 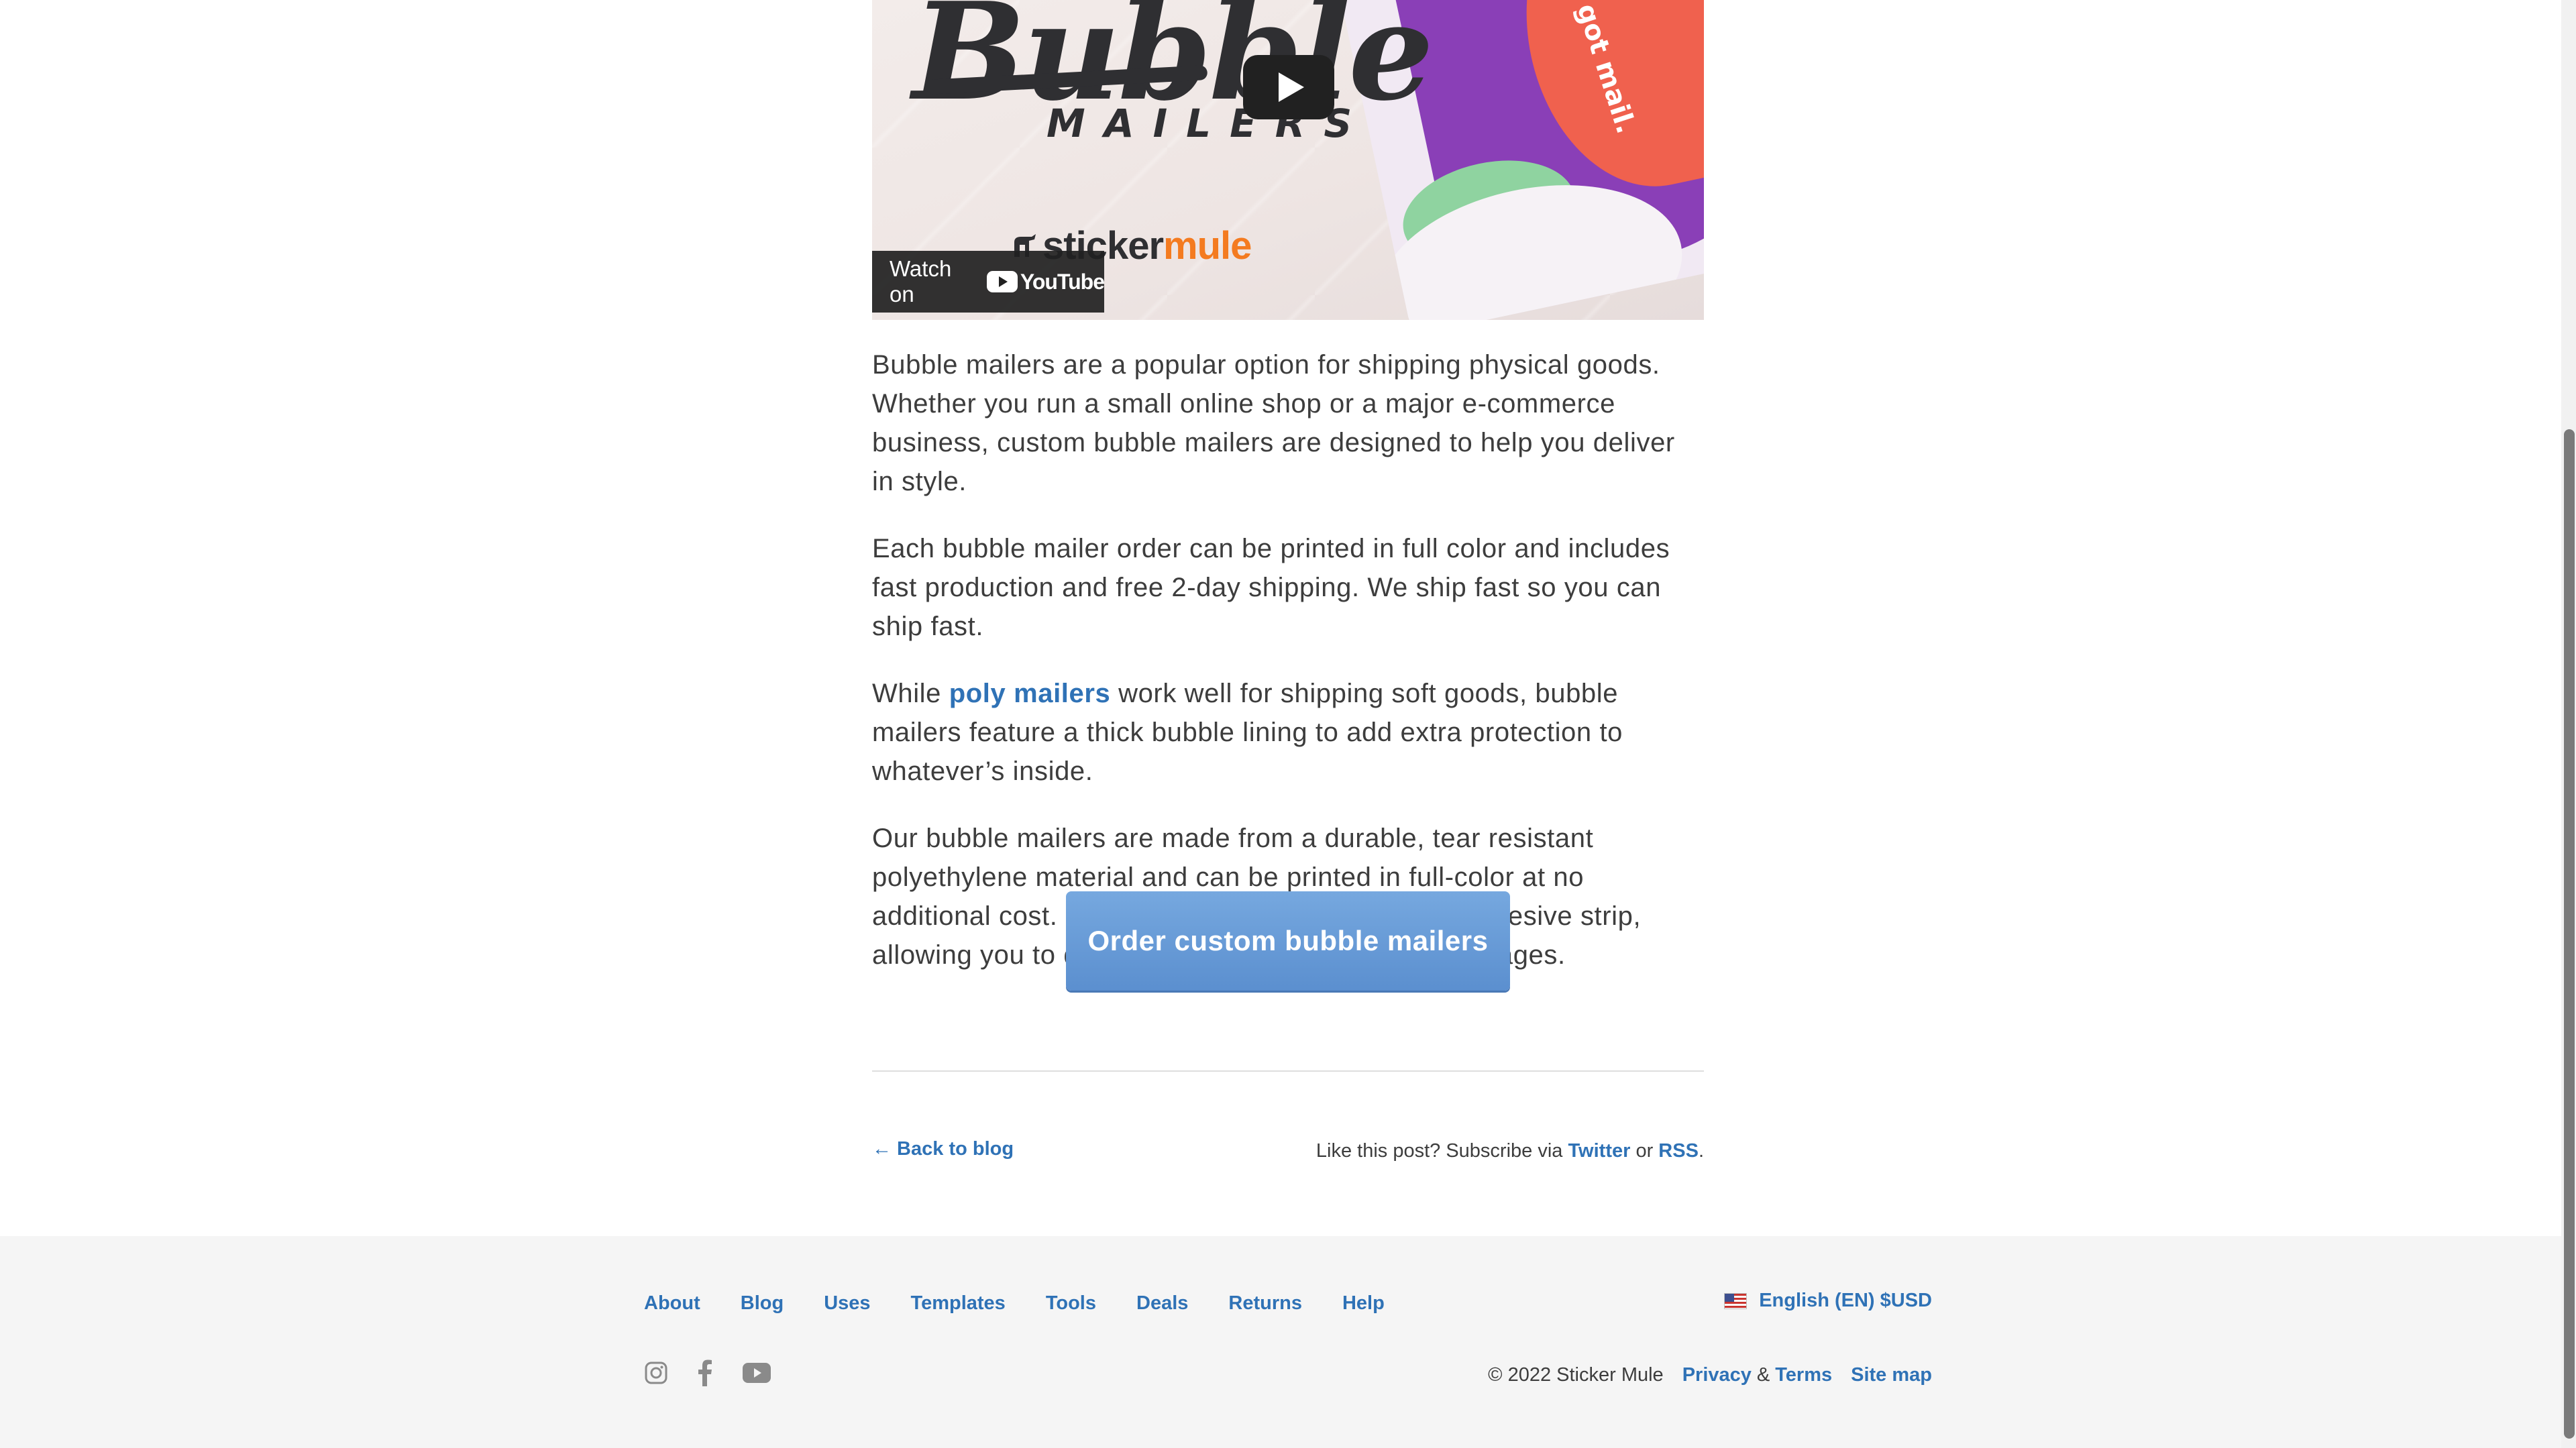 I want to click on footer-link-about: About, so click(x=672, y=1303).